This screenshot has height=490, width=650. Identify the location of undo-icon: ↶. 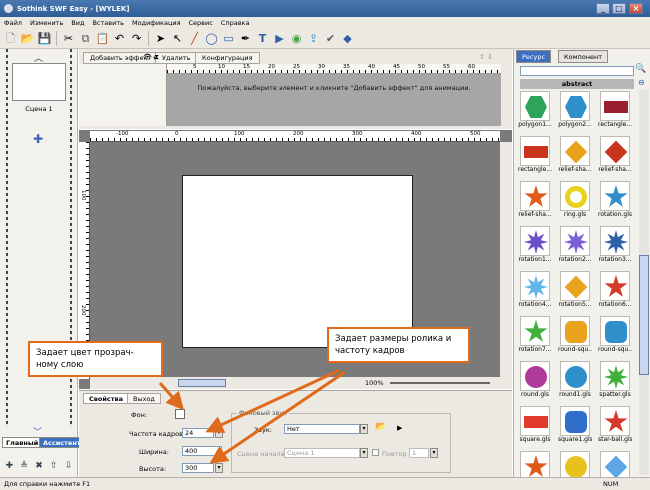
(119, 38).